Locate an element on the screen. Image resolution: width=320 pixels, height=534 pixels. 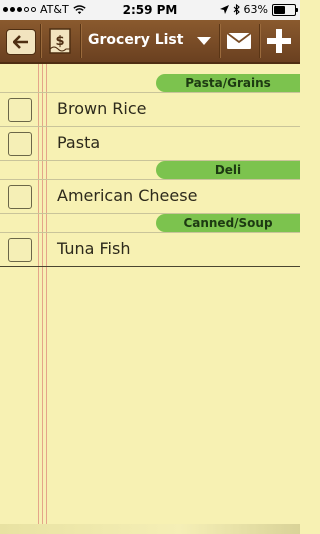
item-label: Brown Rice is located at coordinates (102, 108).